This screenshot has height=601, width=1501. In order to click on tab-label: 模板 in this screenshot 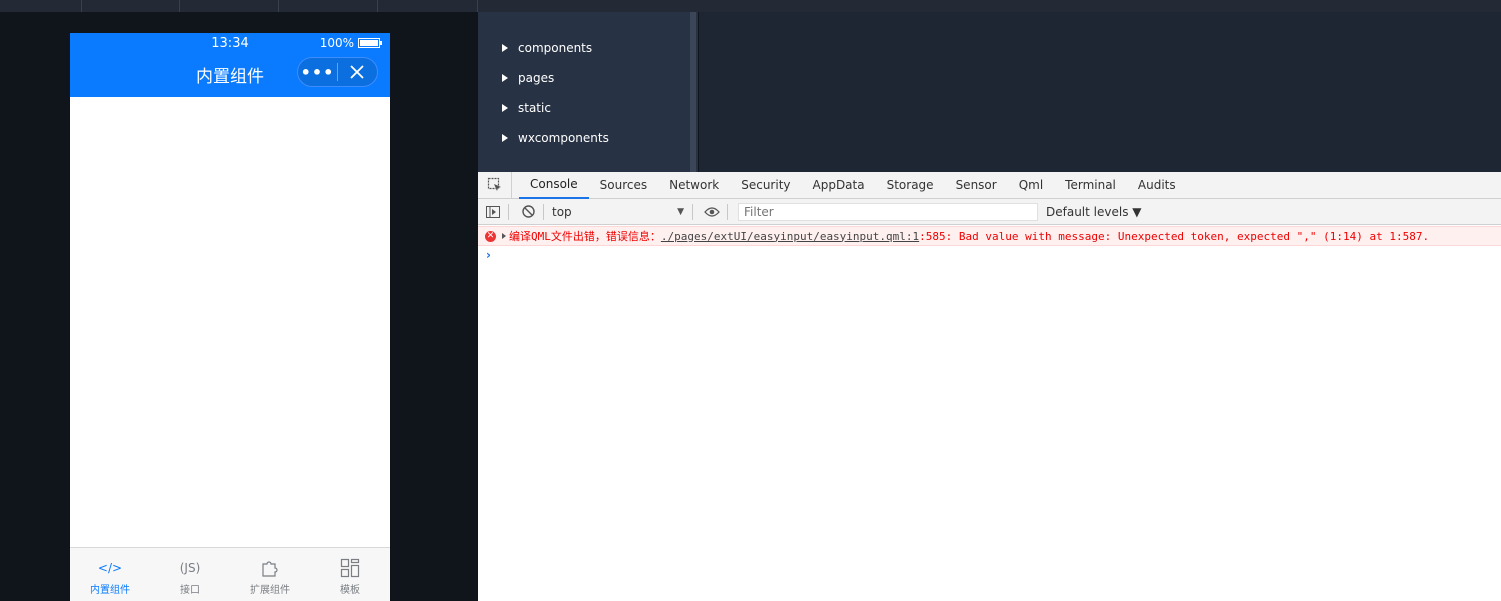, I will do `click(350, 590)`.